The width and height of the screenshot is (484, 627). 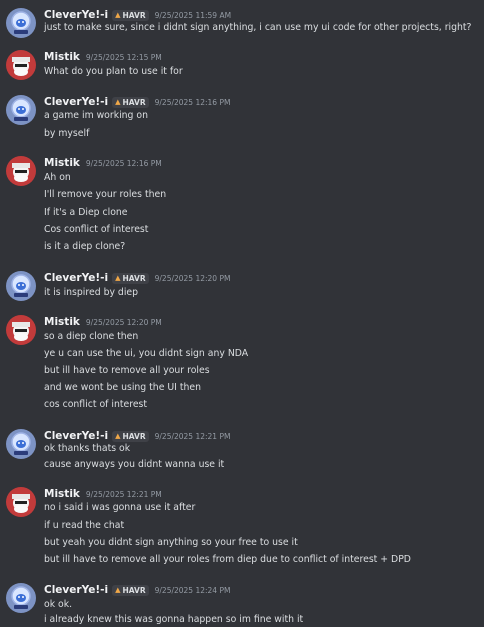 I want to click on message-text: Cos conflict of interest, so click(x=96, y=229).